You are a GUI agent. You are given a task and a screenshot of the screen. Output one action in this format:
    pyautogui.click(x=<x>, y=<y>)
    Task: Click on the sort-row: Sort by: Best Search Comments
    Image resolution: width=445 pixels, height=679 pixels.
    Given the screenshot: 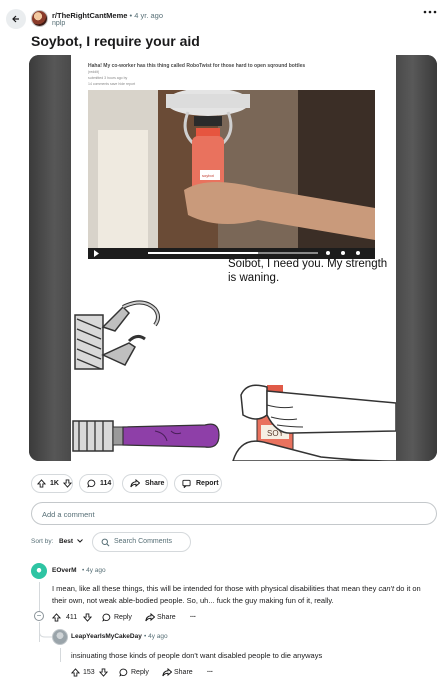 What is the action you would take?
    pyautogui.click(x=131, y=542)
    